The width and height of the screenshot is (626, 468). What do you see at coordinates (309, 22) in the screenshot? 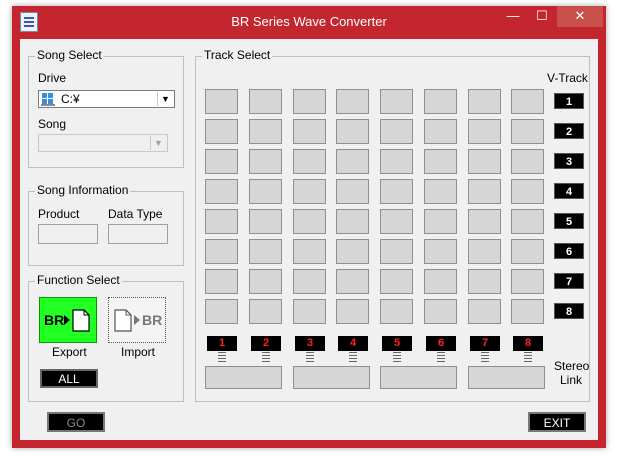
I see `title-bar: BR Series Wave Converter — ☐ ✕` at bounding box center [309, 22].